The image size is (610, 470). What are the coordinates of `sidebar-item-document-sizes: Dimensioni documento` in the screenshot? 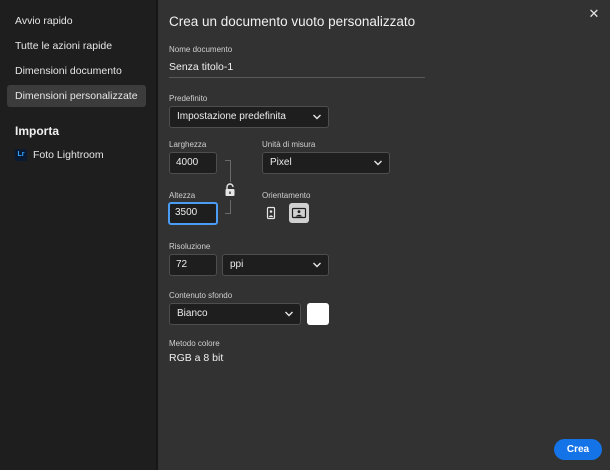 It's located at (76, 71).